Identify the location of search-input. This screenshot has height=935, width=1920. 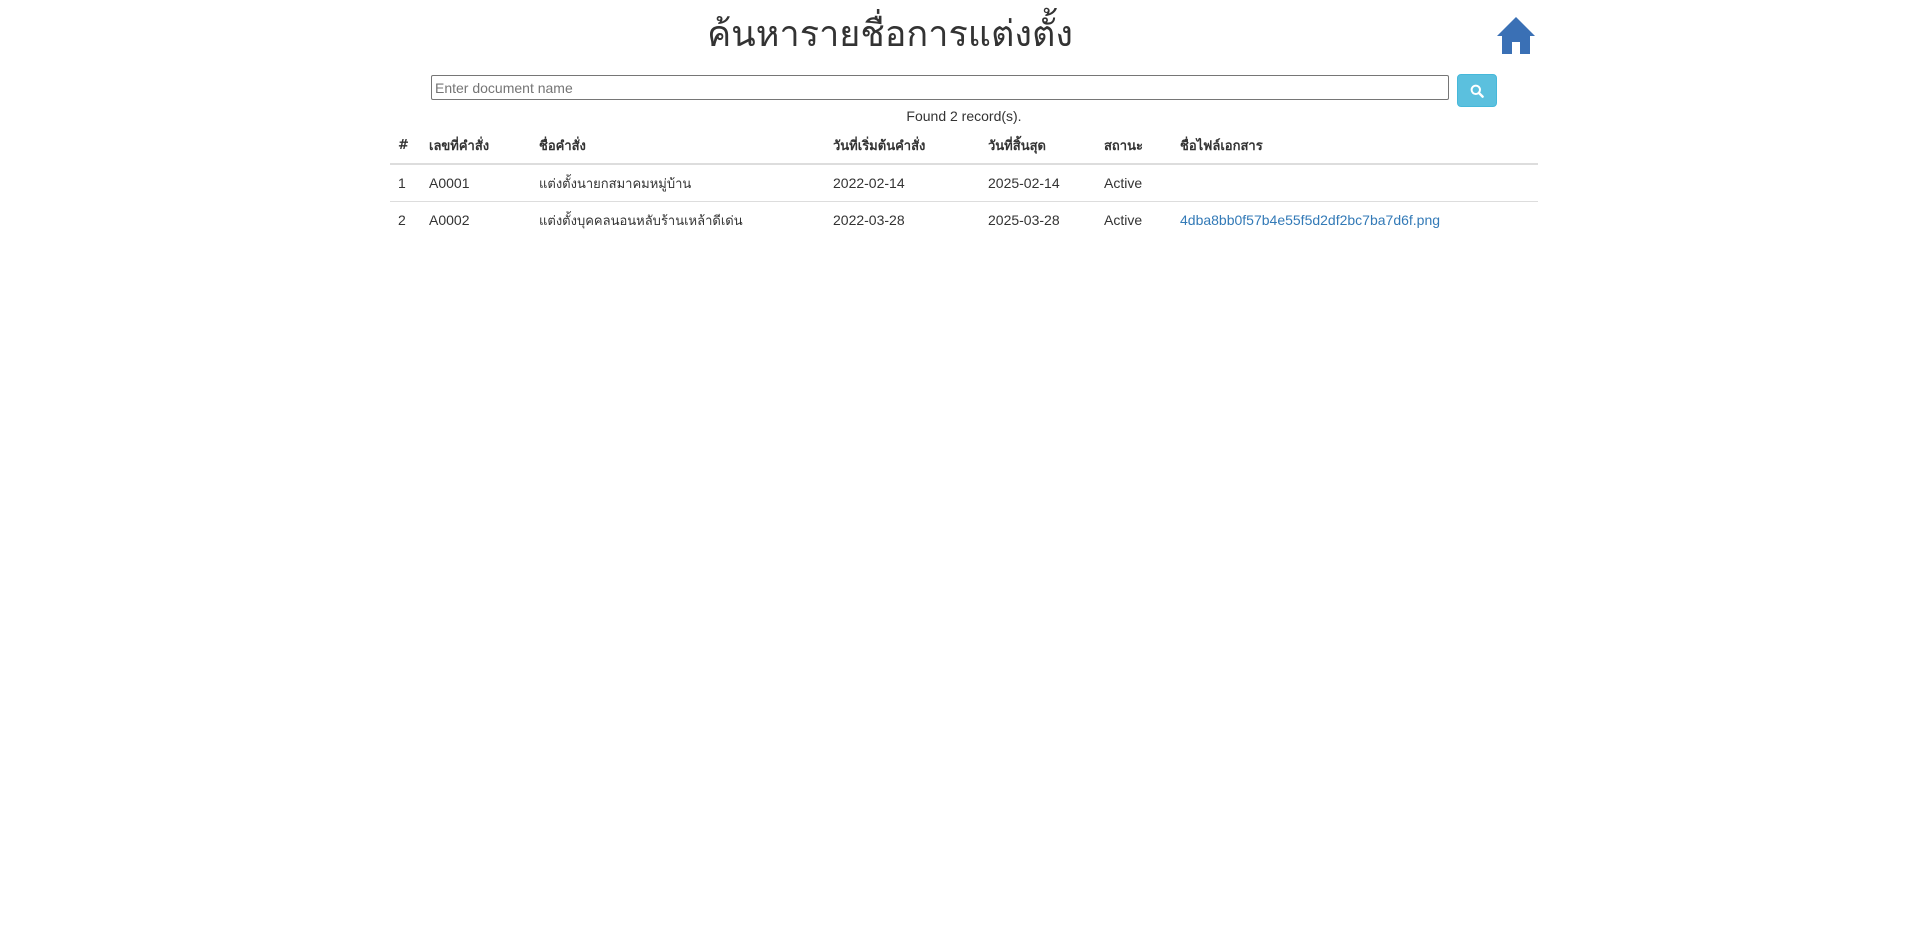
(940, 87).